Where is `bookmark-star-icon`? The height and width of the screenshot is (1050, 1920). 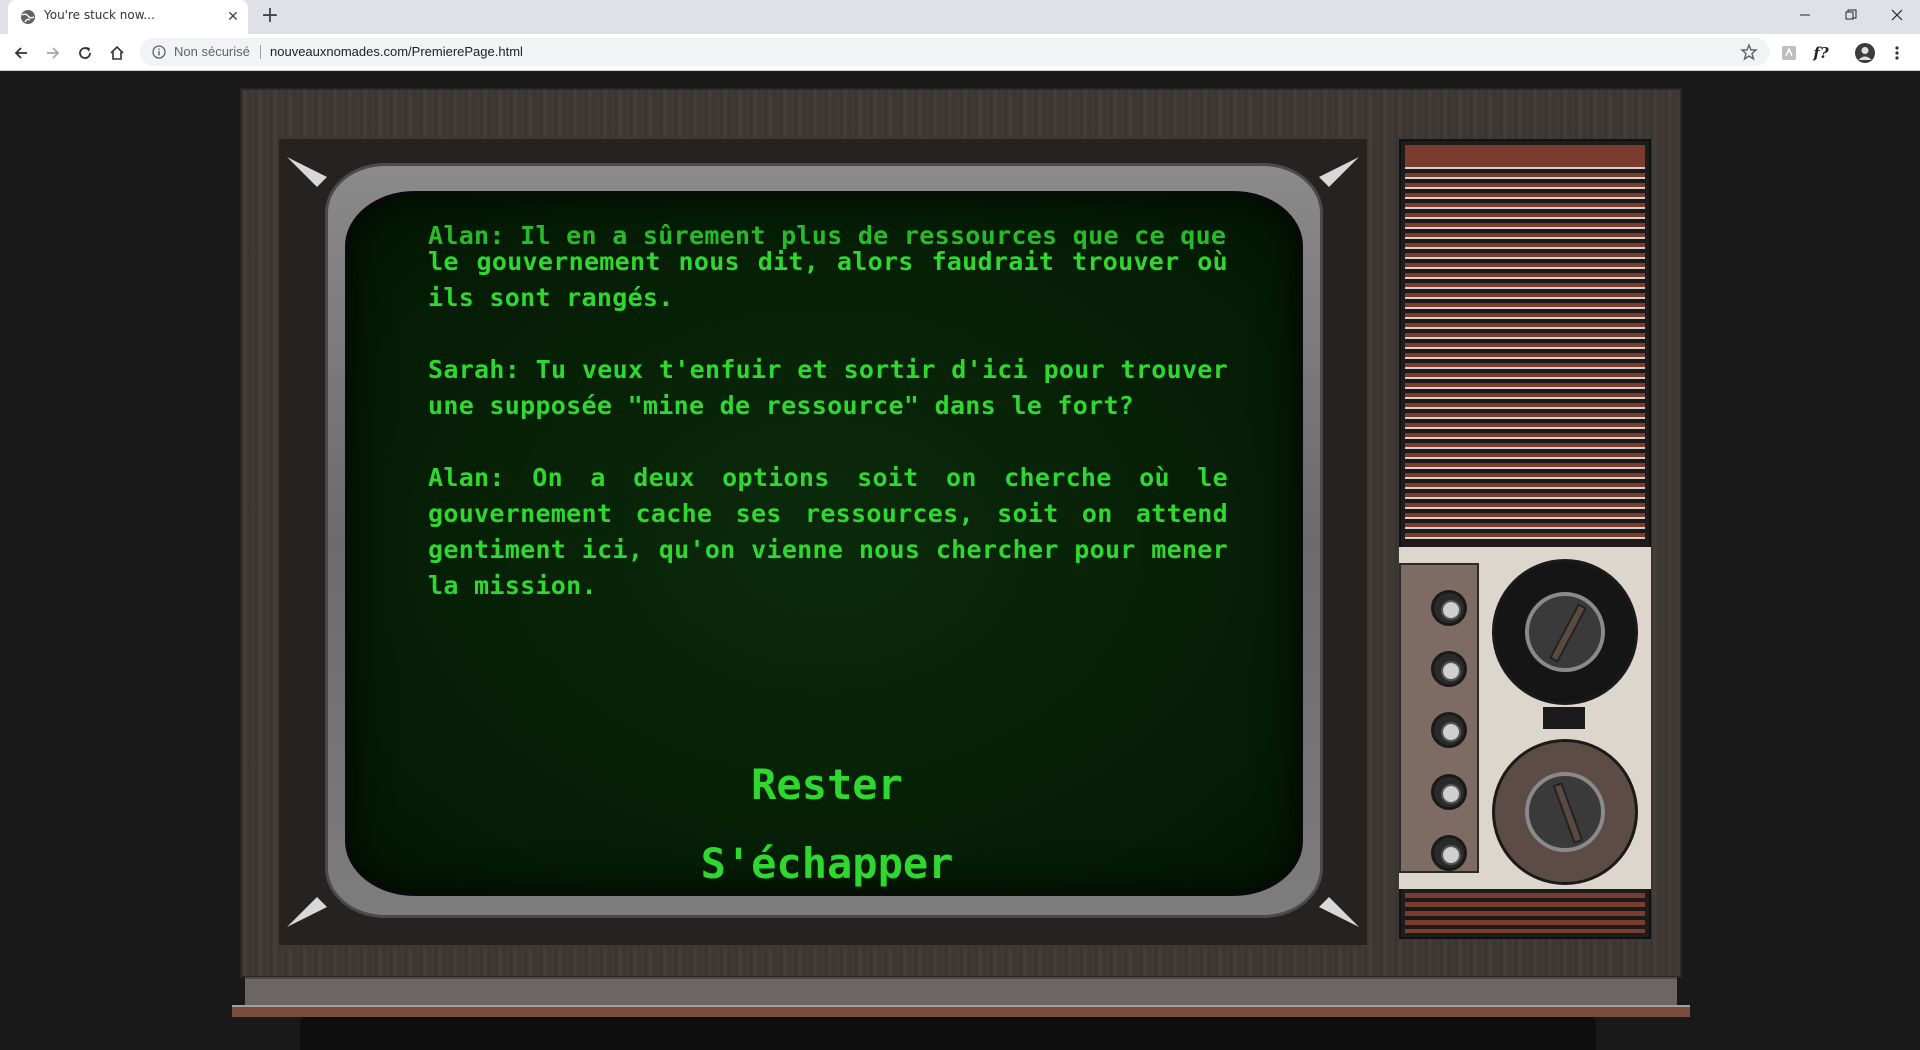 bookmark-star-icon is located at coordinates (1749, 52).